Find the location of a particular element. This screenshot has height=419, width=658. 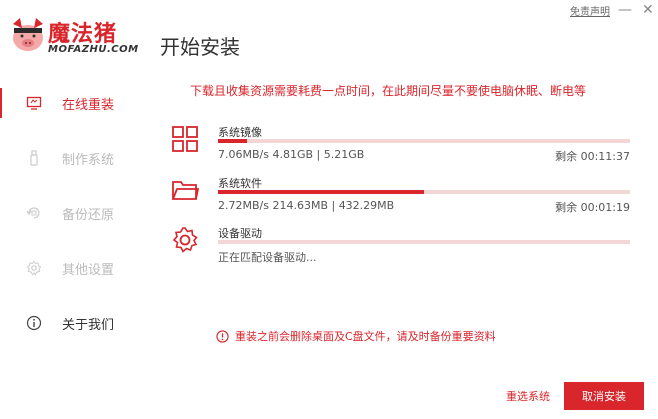

app-logo: 魔法猪 MOFAZHU.COM is located at coordinates (74, 34).